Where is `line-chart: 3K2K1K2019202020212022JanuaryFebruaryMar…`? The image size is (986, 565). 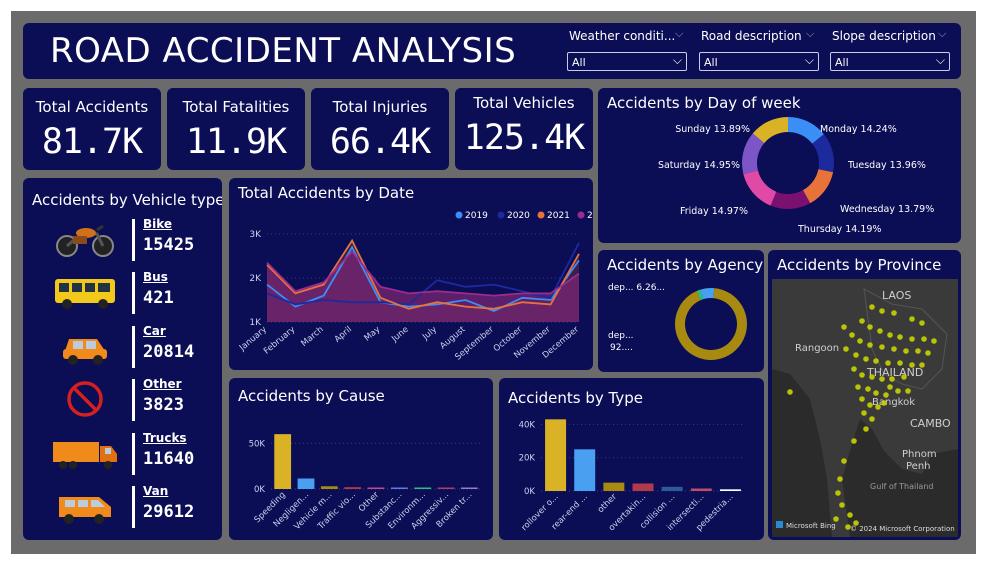
line-chart: 3K2K1K2019202020212022JanuaryFebruaryMar… is located at coordinates (411, 274).